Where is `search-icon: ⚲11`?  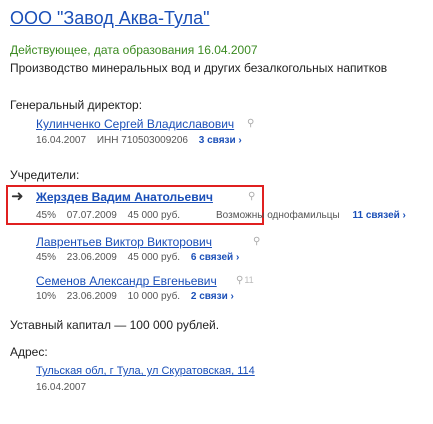
search-icon: ⚲11 is located at coordinates (245, 280).